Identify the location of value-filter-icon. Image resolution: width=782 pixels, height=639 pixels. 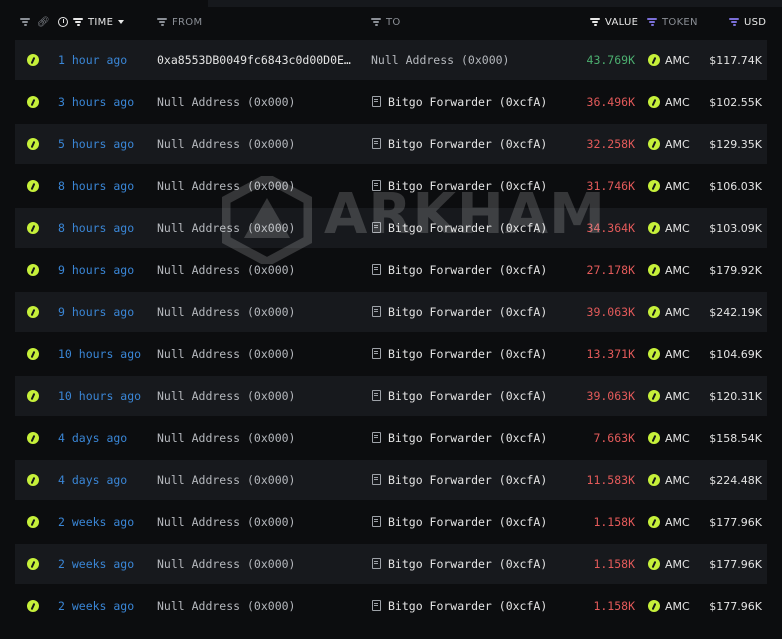
(595, 22).